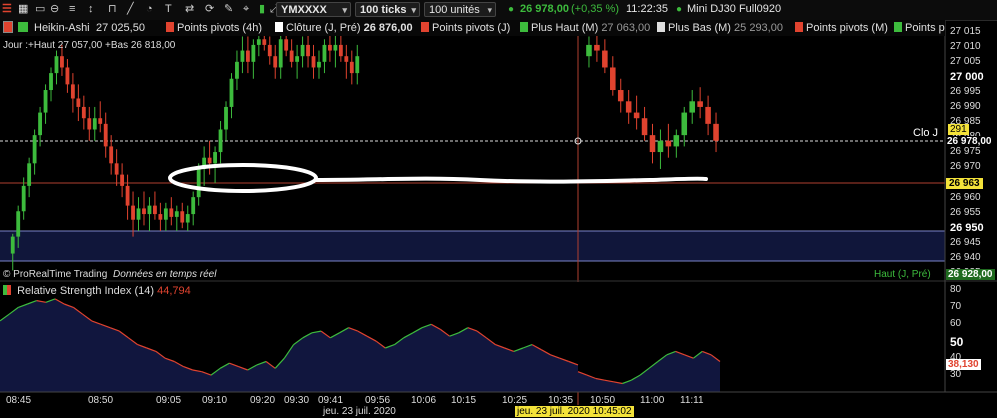 The height and width of the screenshot is (418, 997). Describe the element at coordinates (965, 62) in the screenshot. I see `price-tick: 27 005` at that location.